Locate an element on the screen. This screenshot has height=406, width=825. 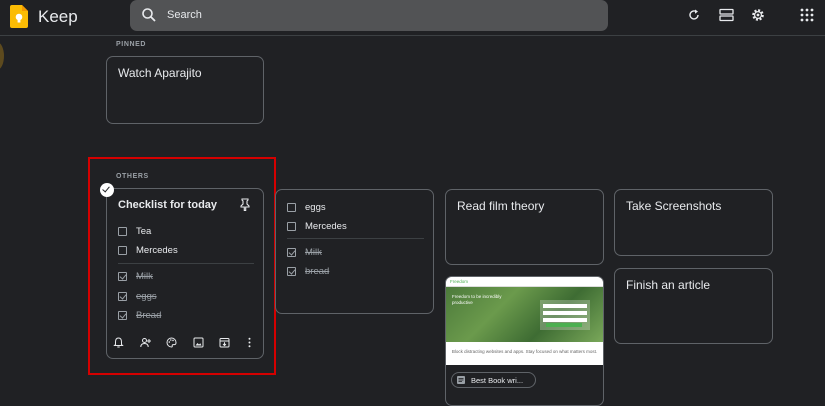
top-bar: Keep Search is located at coordinates (412, 18).